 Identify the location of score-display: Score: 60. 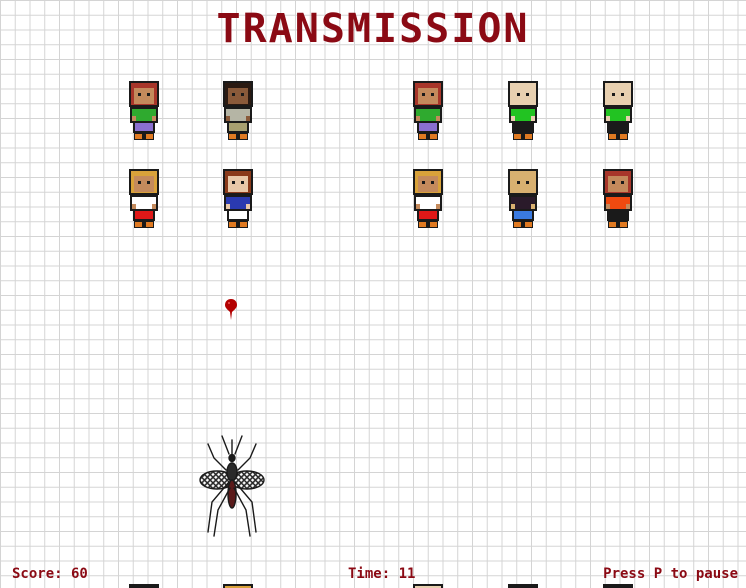
(50, 574).